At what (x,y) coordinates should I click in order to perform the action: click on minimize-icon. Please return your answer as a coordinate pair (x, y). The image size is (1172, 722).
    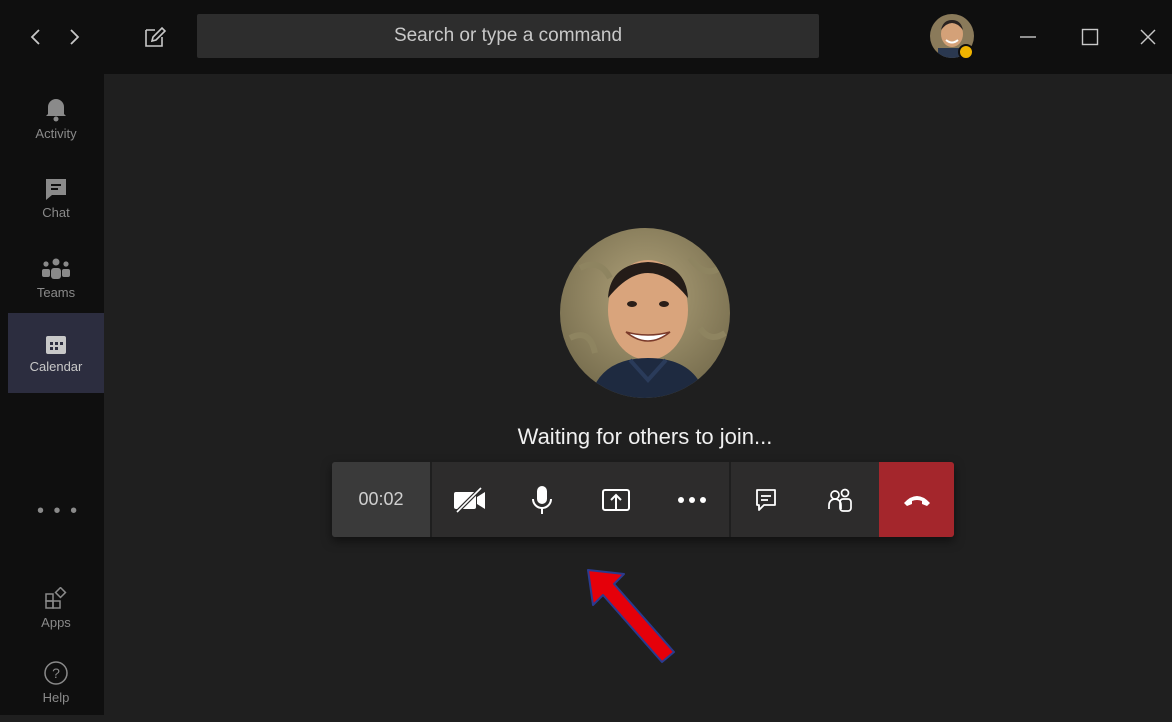
    Looking at the image, I should click on (1028, 37).